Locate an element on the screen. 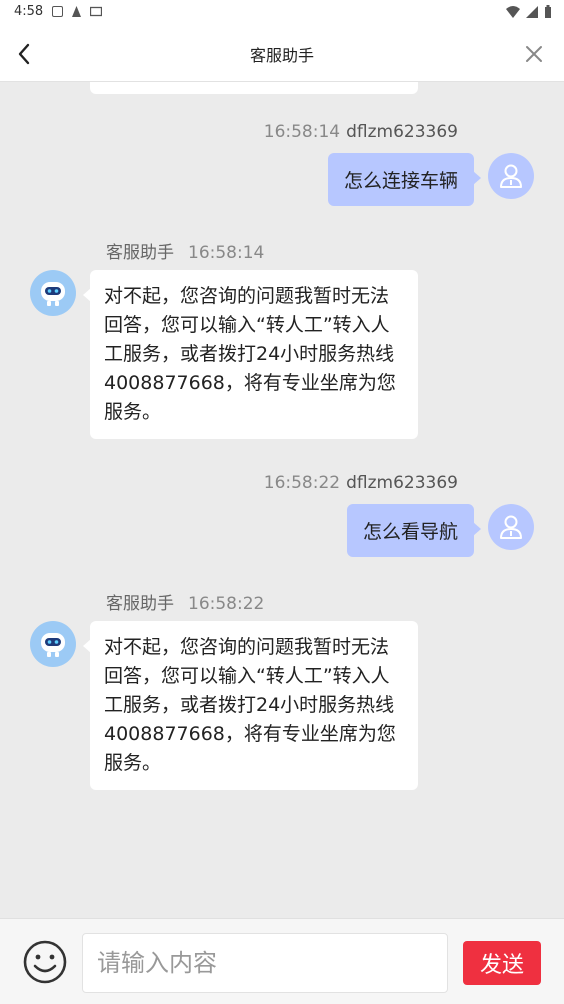 The width and height of the screenshot is (564, 1004). title-bar: 客服助手 is located at coordinates (282, 54).